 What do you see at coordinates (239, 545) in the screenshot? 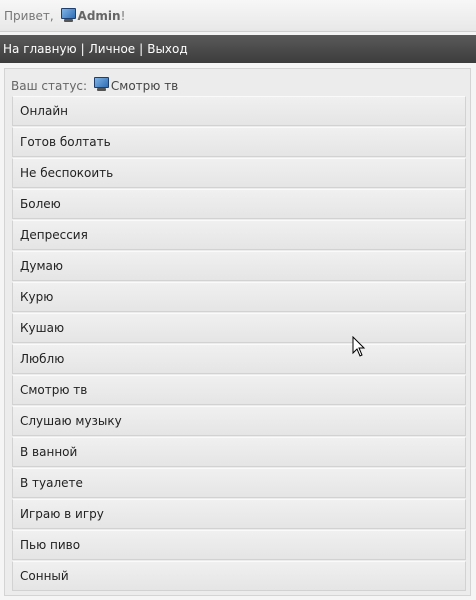
I see `status-option: Пью пиво` at bounding box center [239, 545].